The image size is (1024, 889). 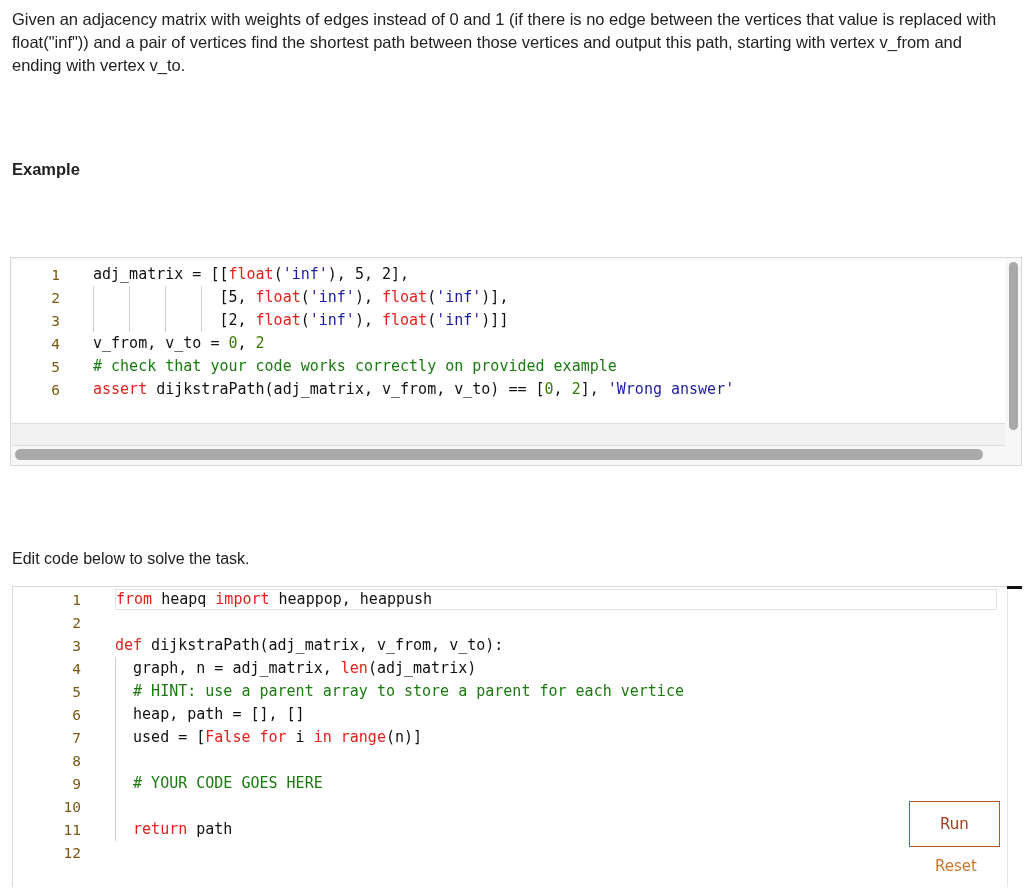 What do you see at coordinates (309, 645) in the screenshot?
I see `code-line: def dijkstraPath(adj_matrix, v_from, v_to):` at bounding box center [309, 645].